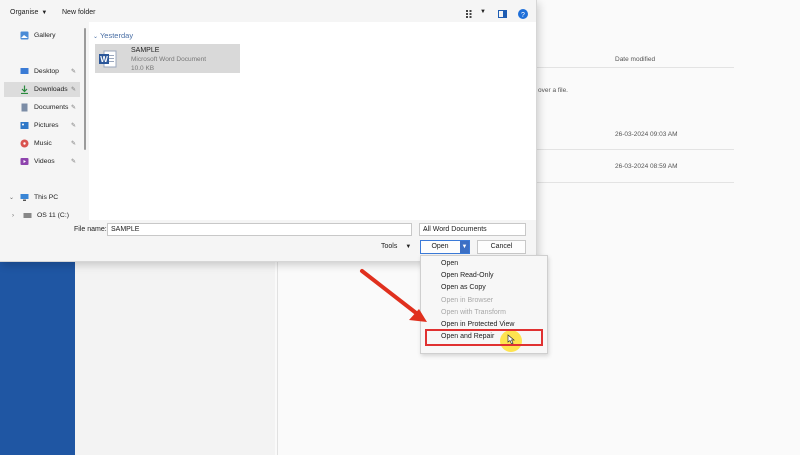 The height and width of the screenshot is (455, 800). Describe the element at coordinates (393, 295) in the screenshot. I see `red-arrow-annotation` at that location.